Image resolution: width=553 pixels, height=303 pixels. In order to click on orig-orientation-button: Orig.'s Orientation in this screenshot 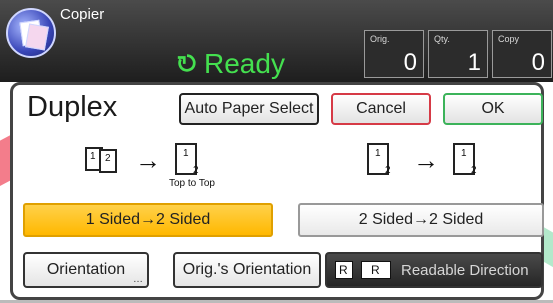, I will do `click(247, 270)`.